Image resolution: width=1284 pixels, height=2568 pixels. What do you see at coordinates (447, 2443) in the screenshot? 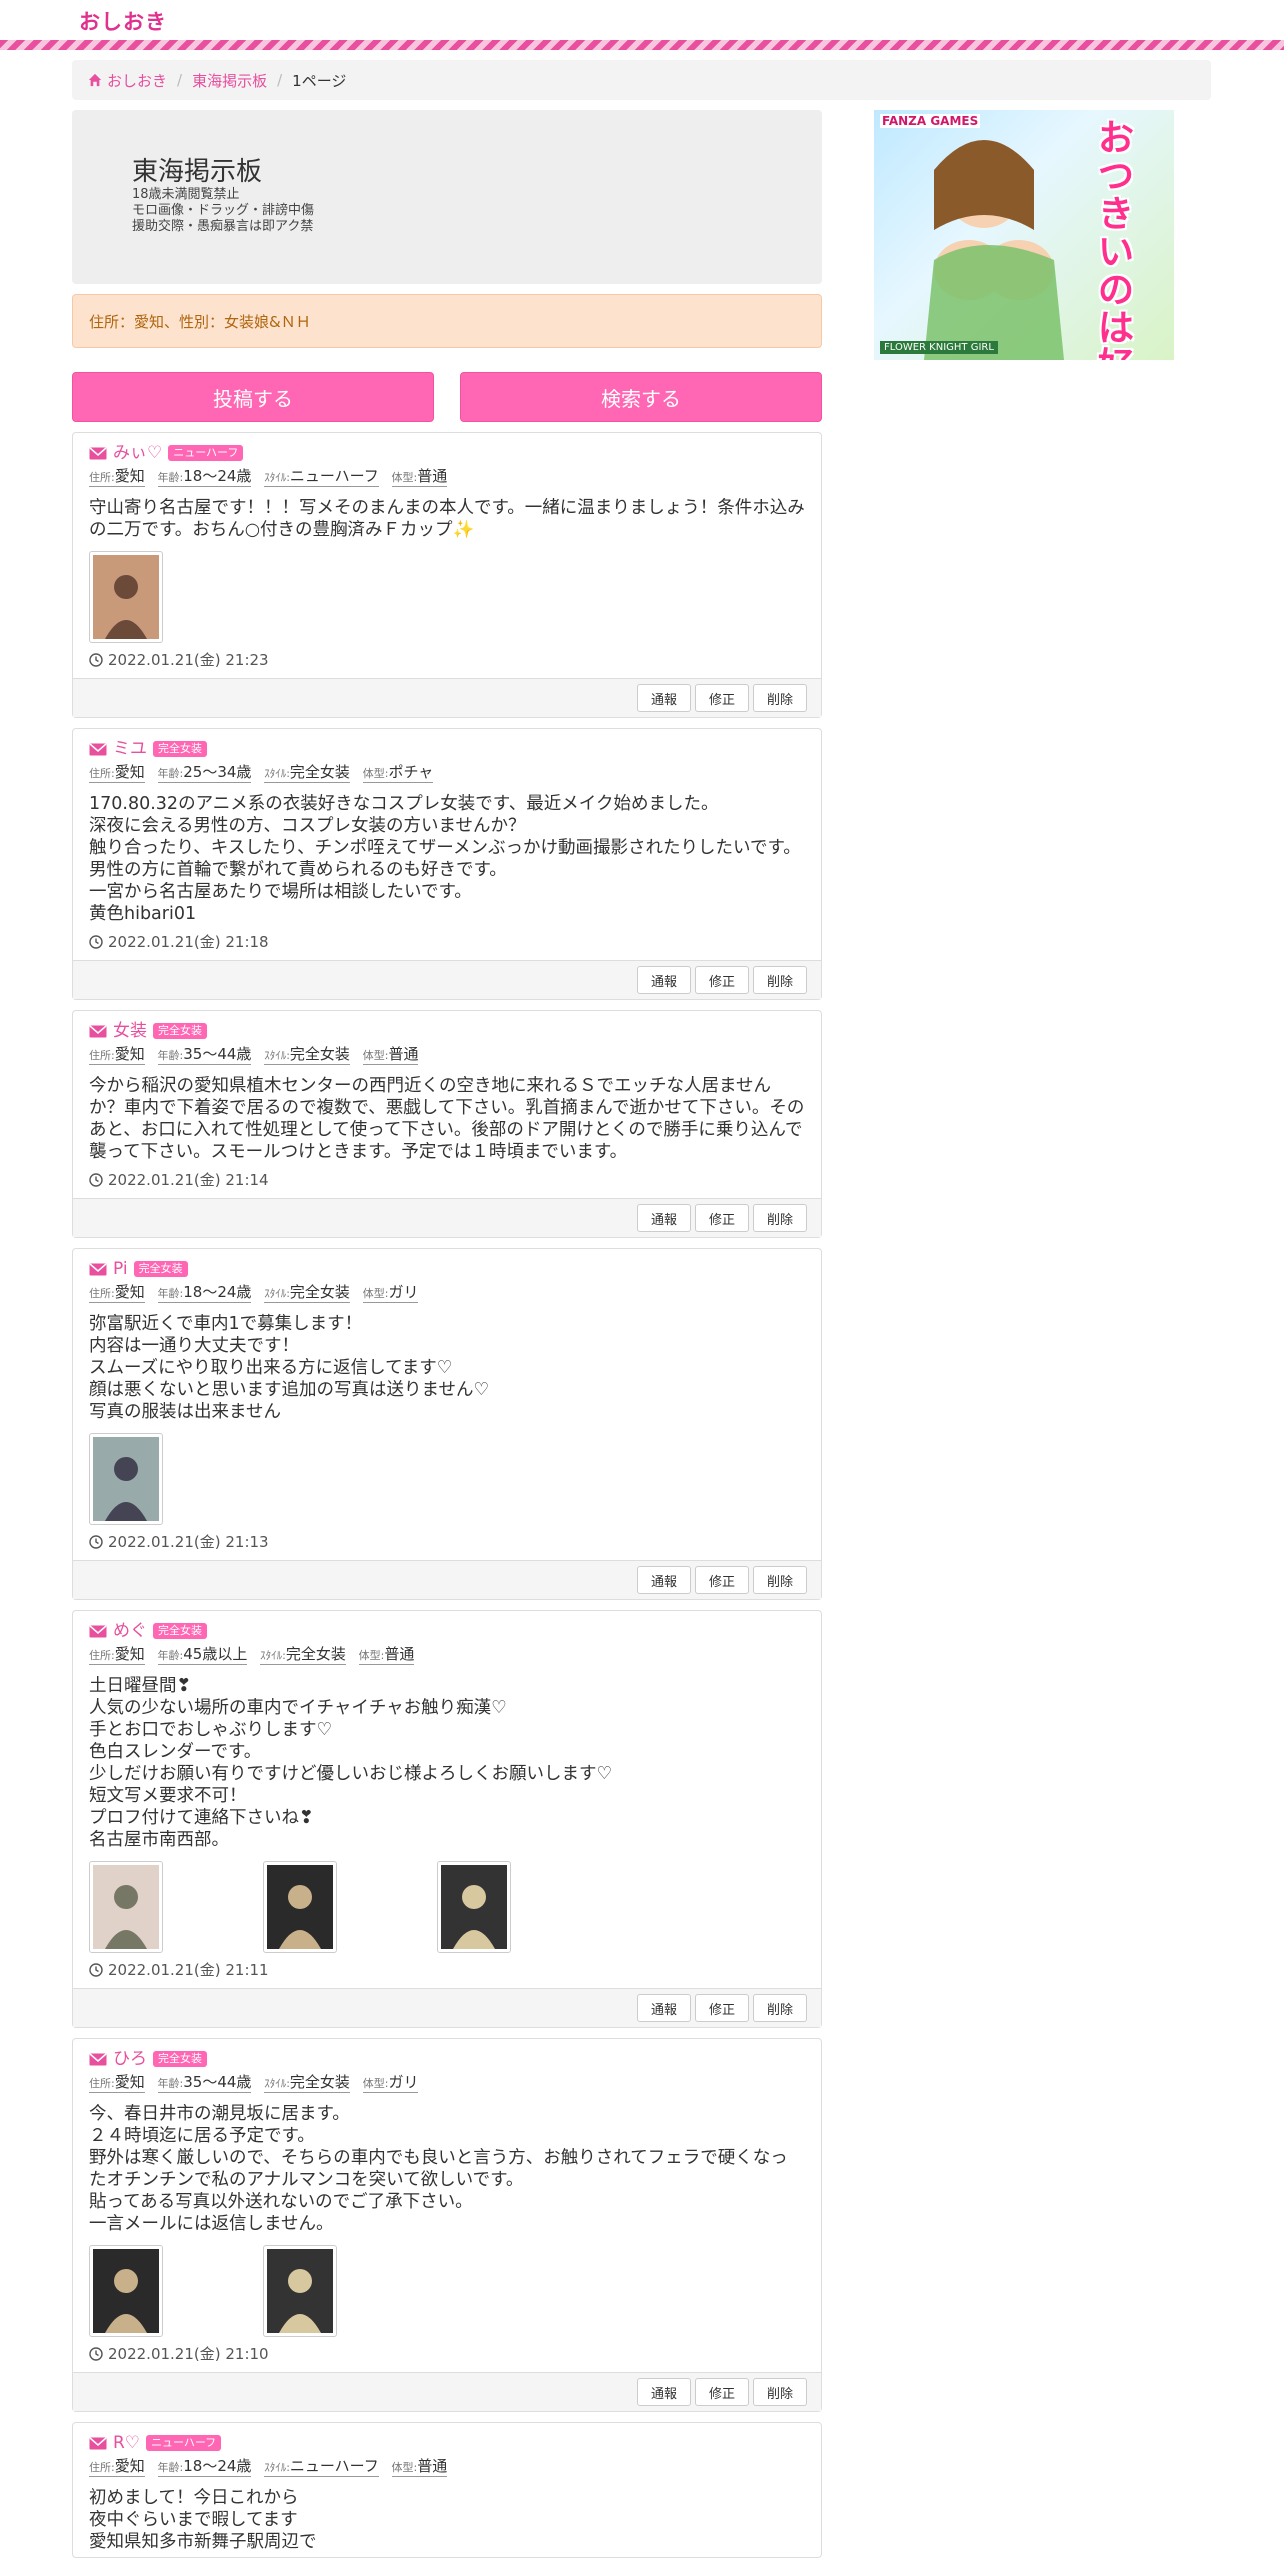
I see `post-header: R♡ ニューハーフ` at bounding box center [447, 2443].